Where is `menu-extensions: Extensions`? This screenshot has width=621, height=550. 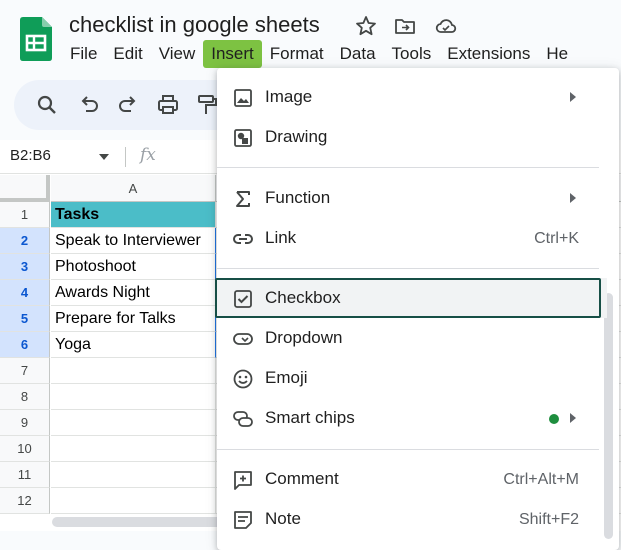 menu-extensions: Extensions is located at coordinates (488, 54).